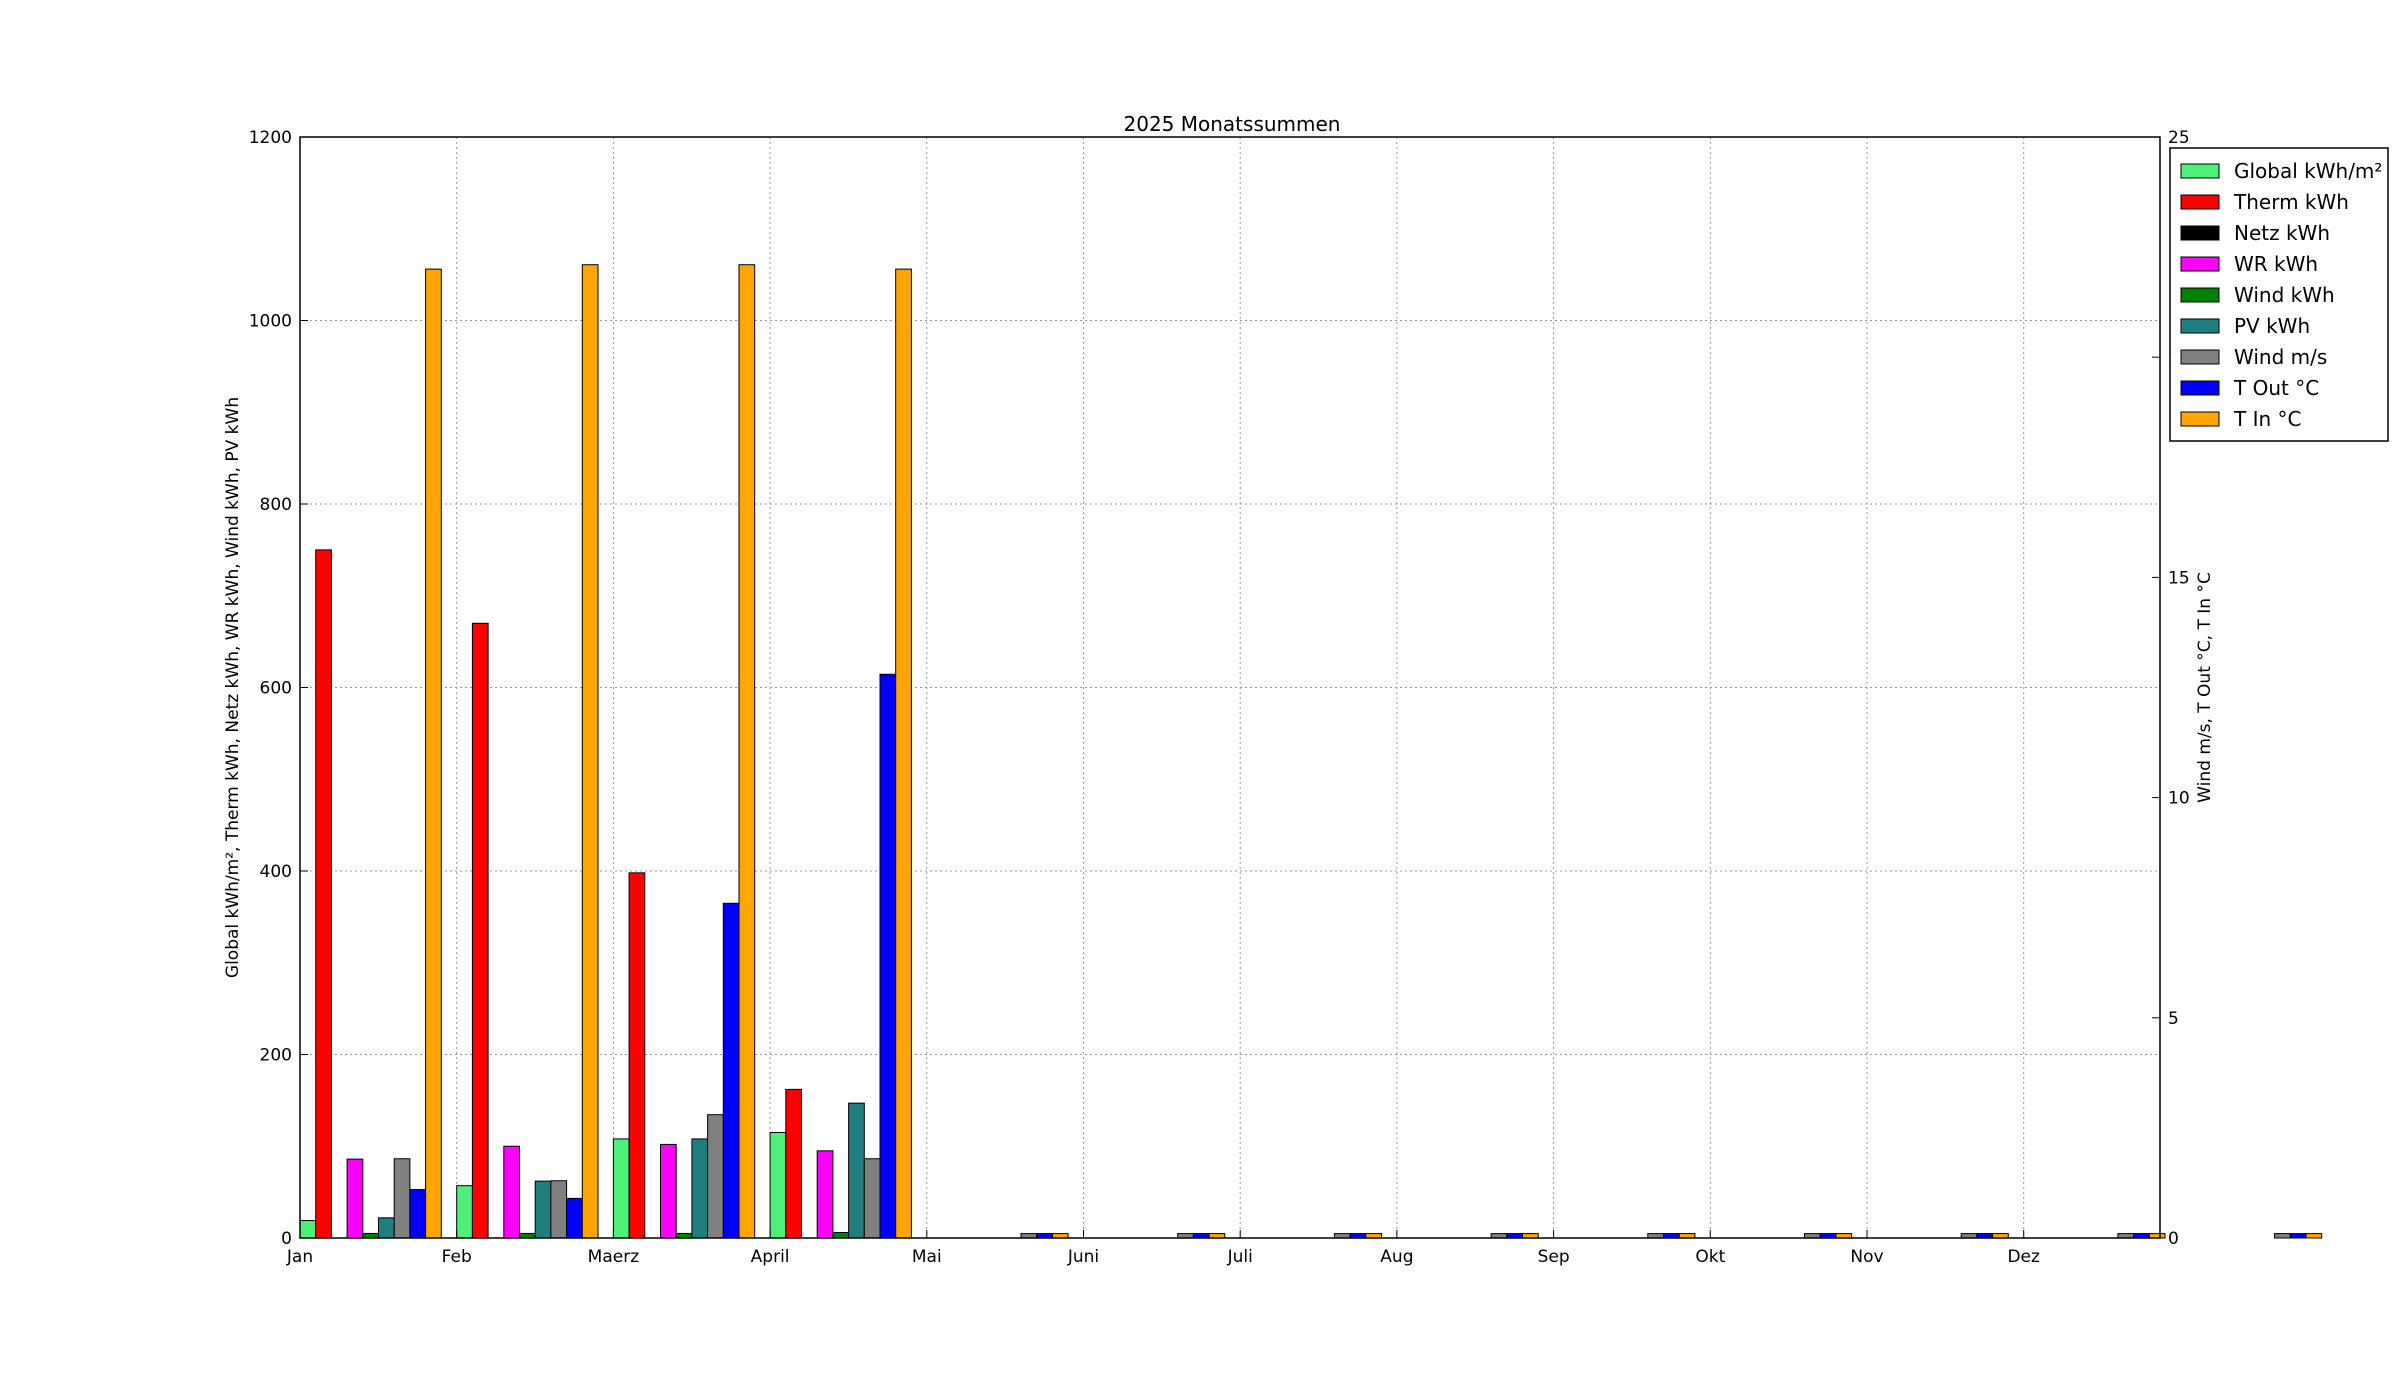  What do you see at coordinates (276, 872) in the screenshot?
I see `left-tick-label: 400` at bounding box center [276, 872].